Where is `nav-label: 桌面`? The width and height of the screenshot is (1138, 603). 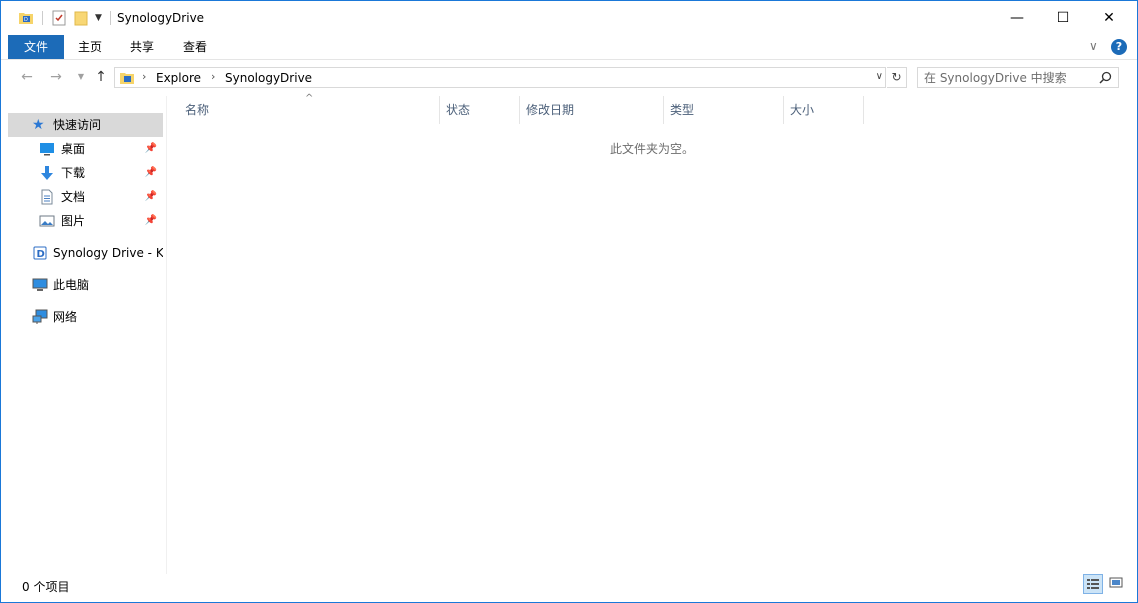
nav-label: 桌面 is located at coordinates (73, 149).